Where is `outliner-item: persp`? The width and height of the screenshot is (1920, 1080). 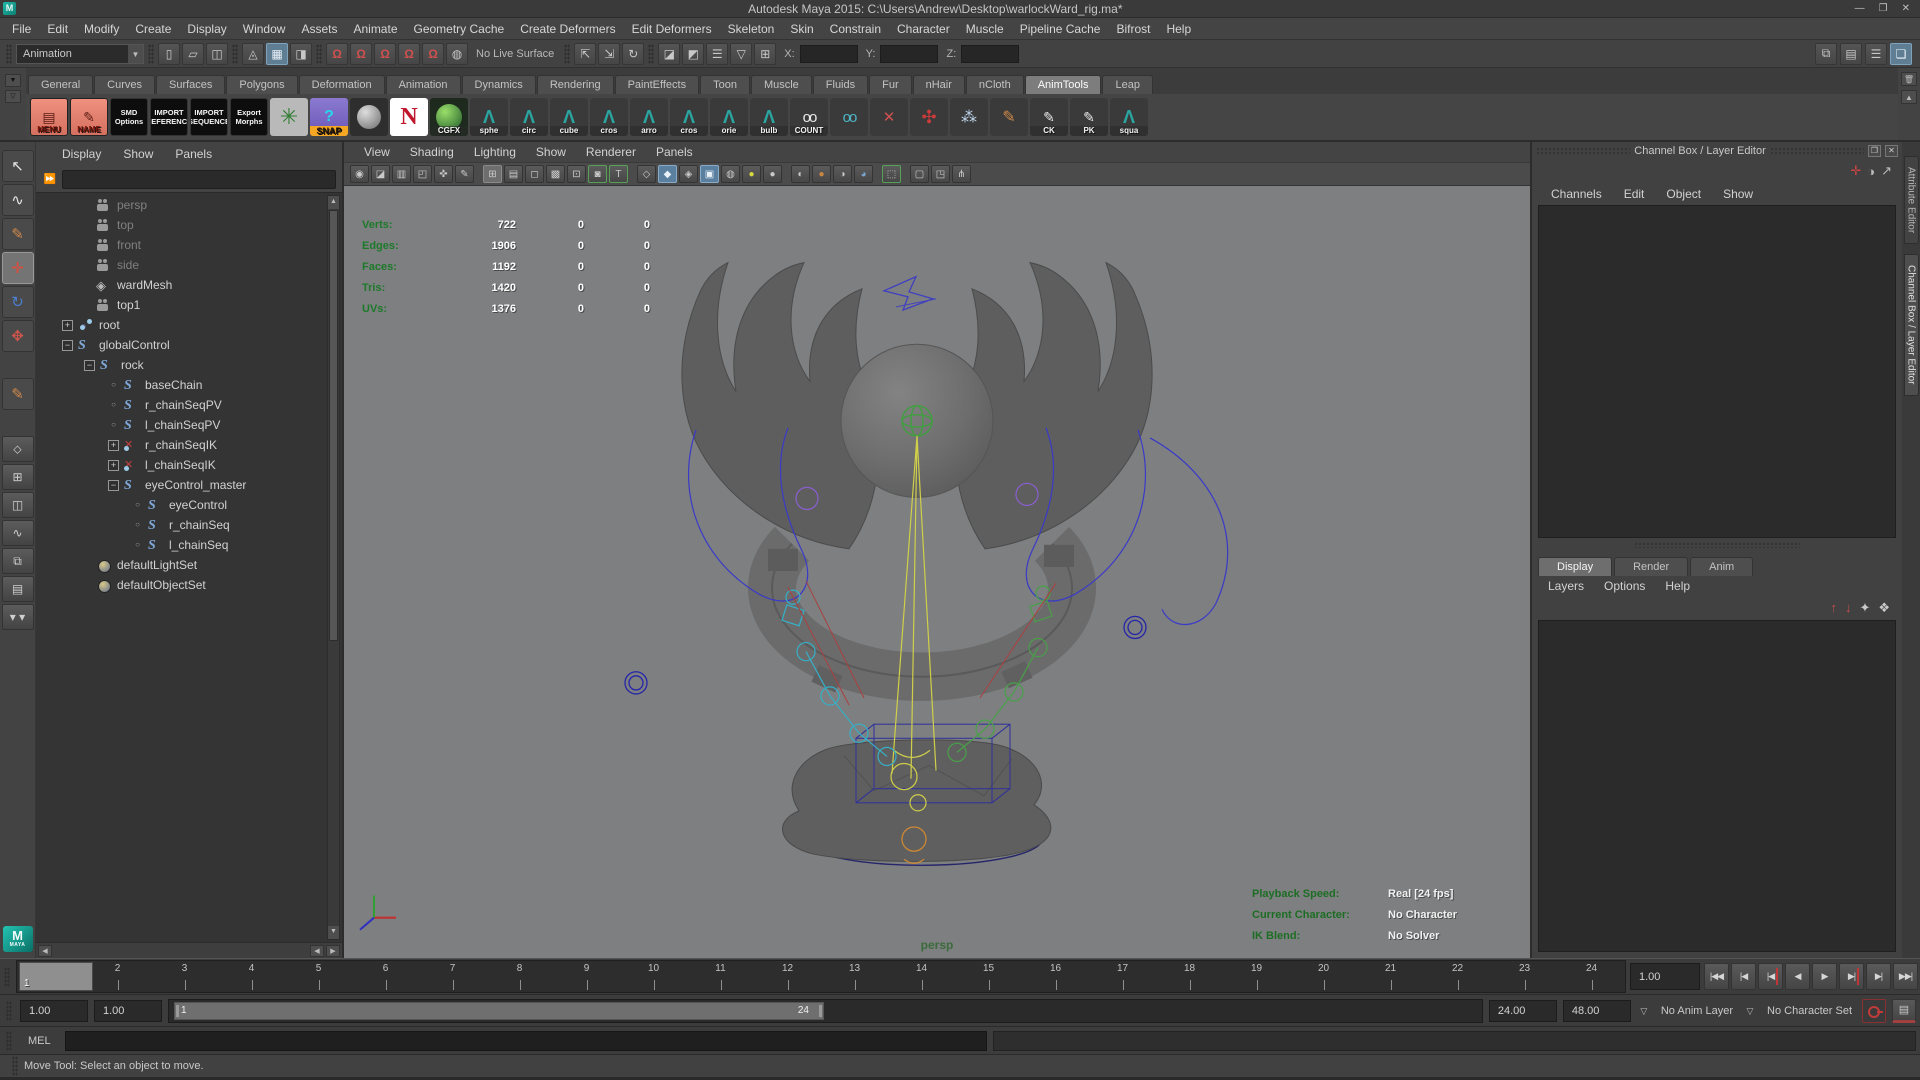 outliner-item: persp is located at coordinates (181, 205).